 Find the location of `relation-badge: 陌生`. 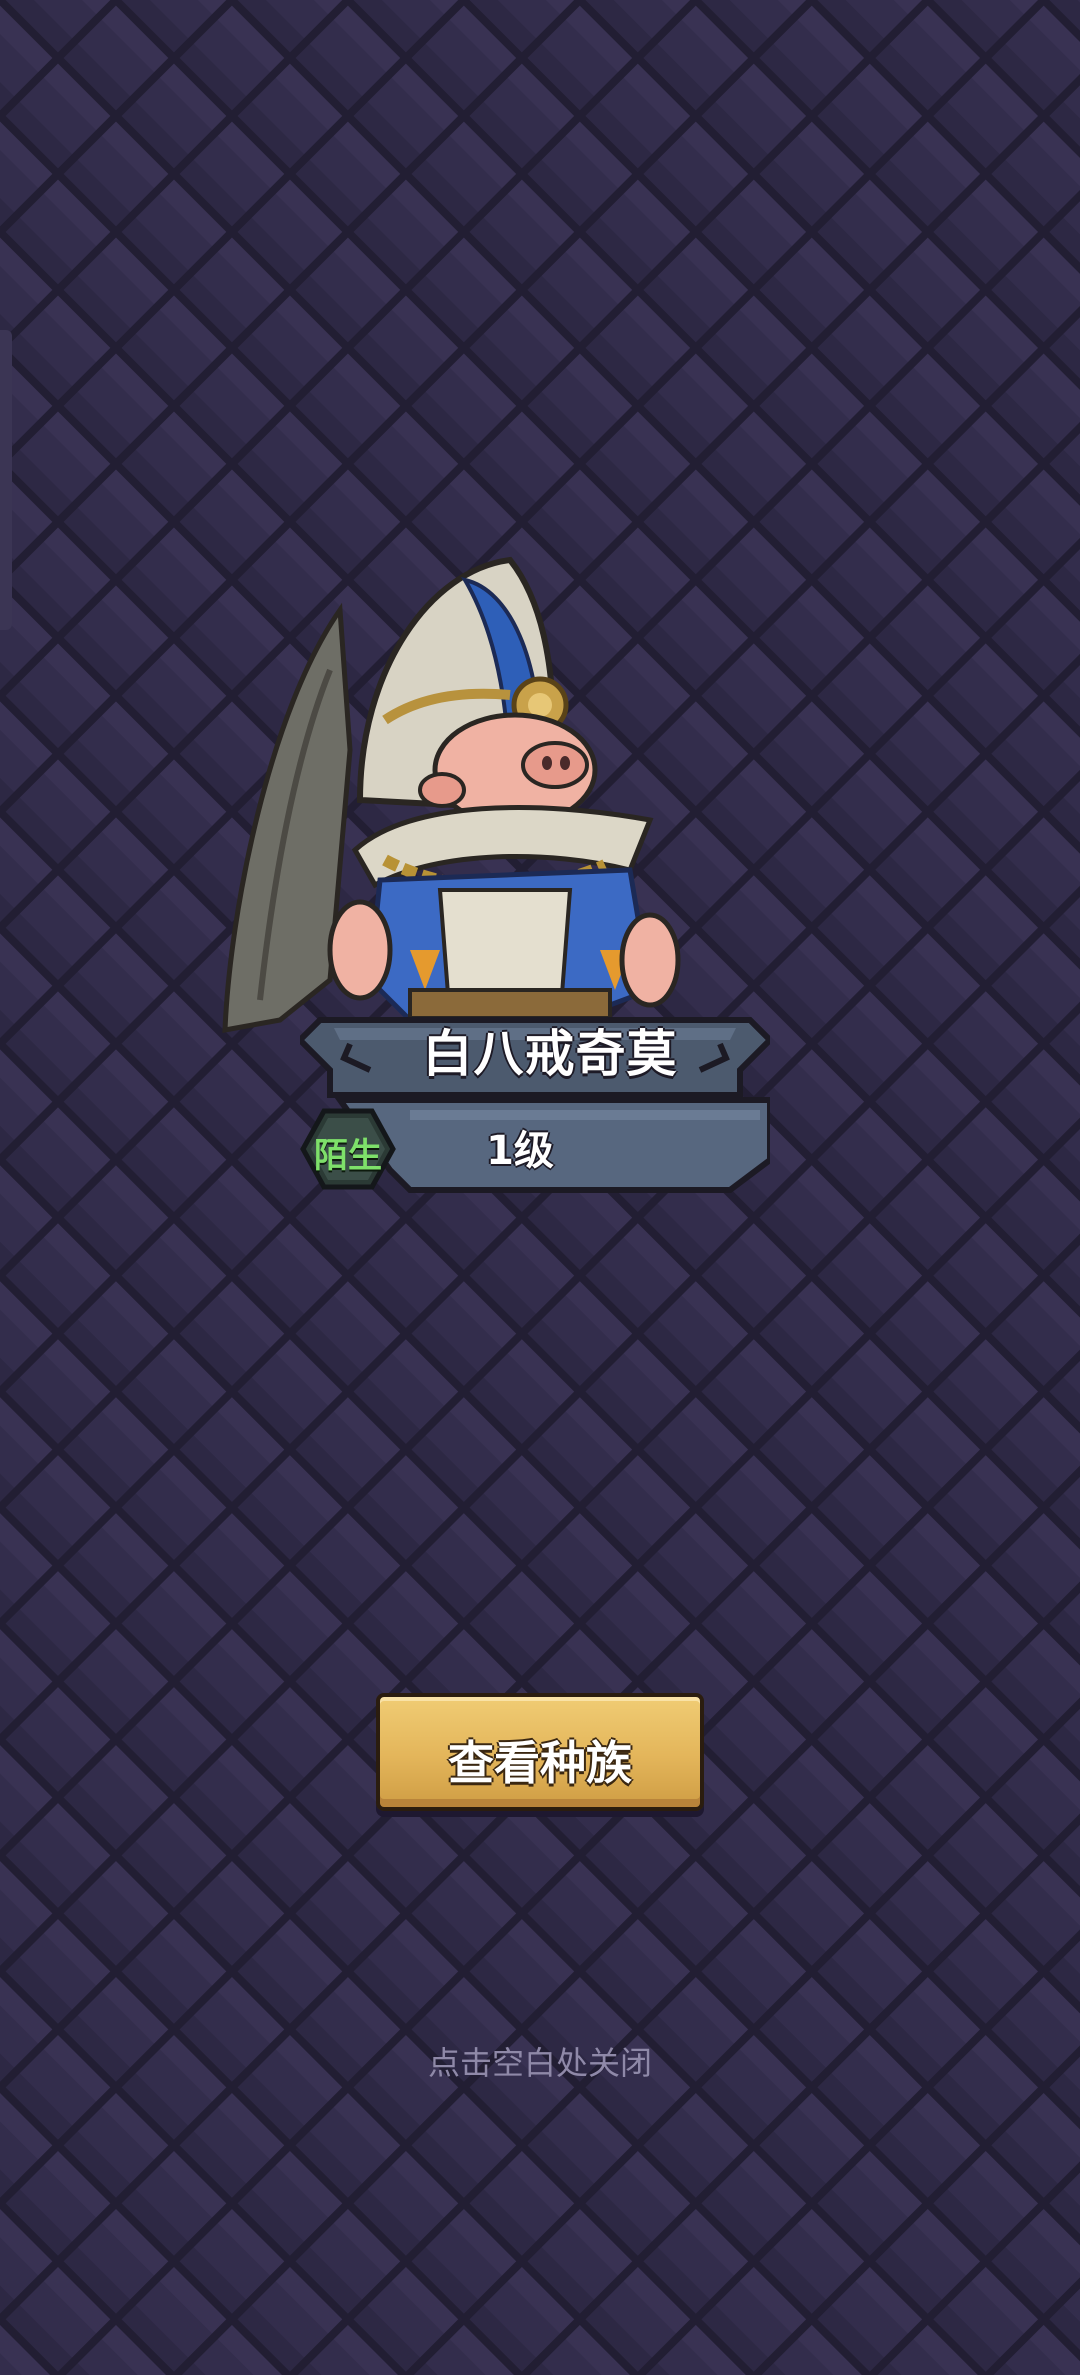

relation-badge: 陌生 is located at coordinates (348, 1149).